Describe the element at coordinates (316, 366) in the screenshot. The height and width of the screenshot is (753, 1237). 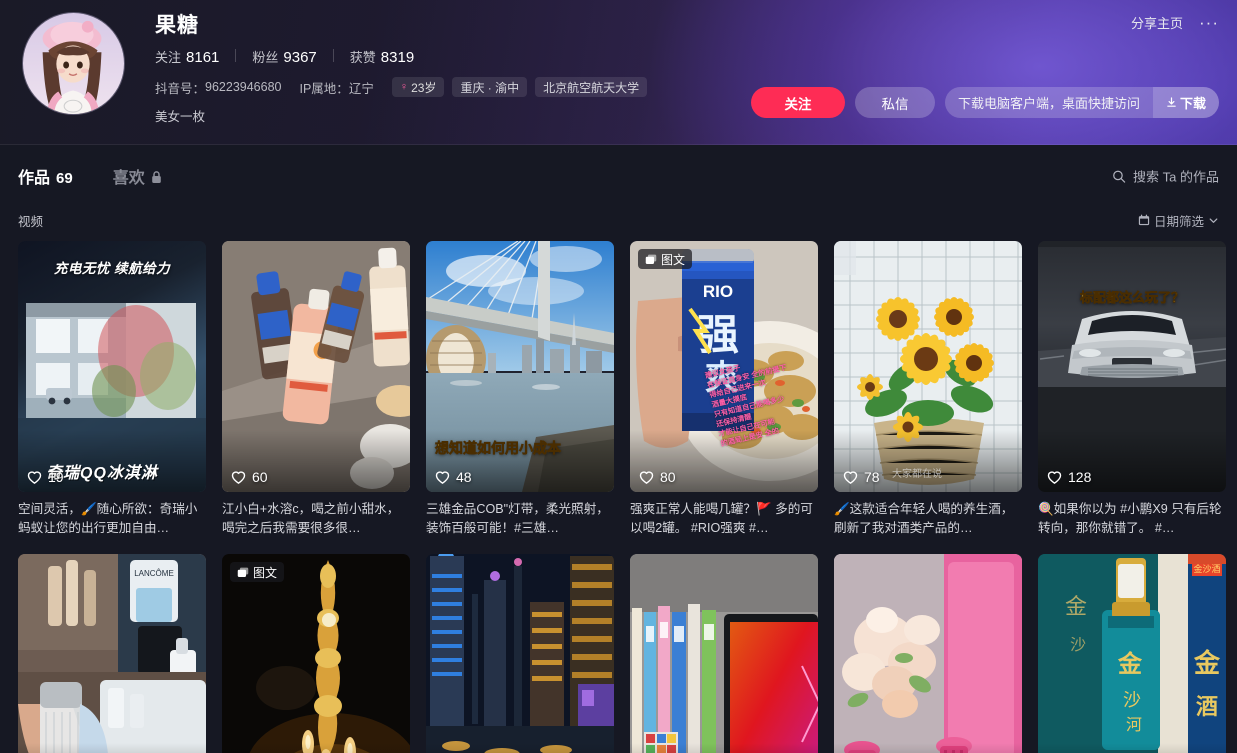
I see `video-thumbnail: 60` at that location.